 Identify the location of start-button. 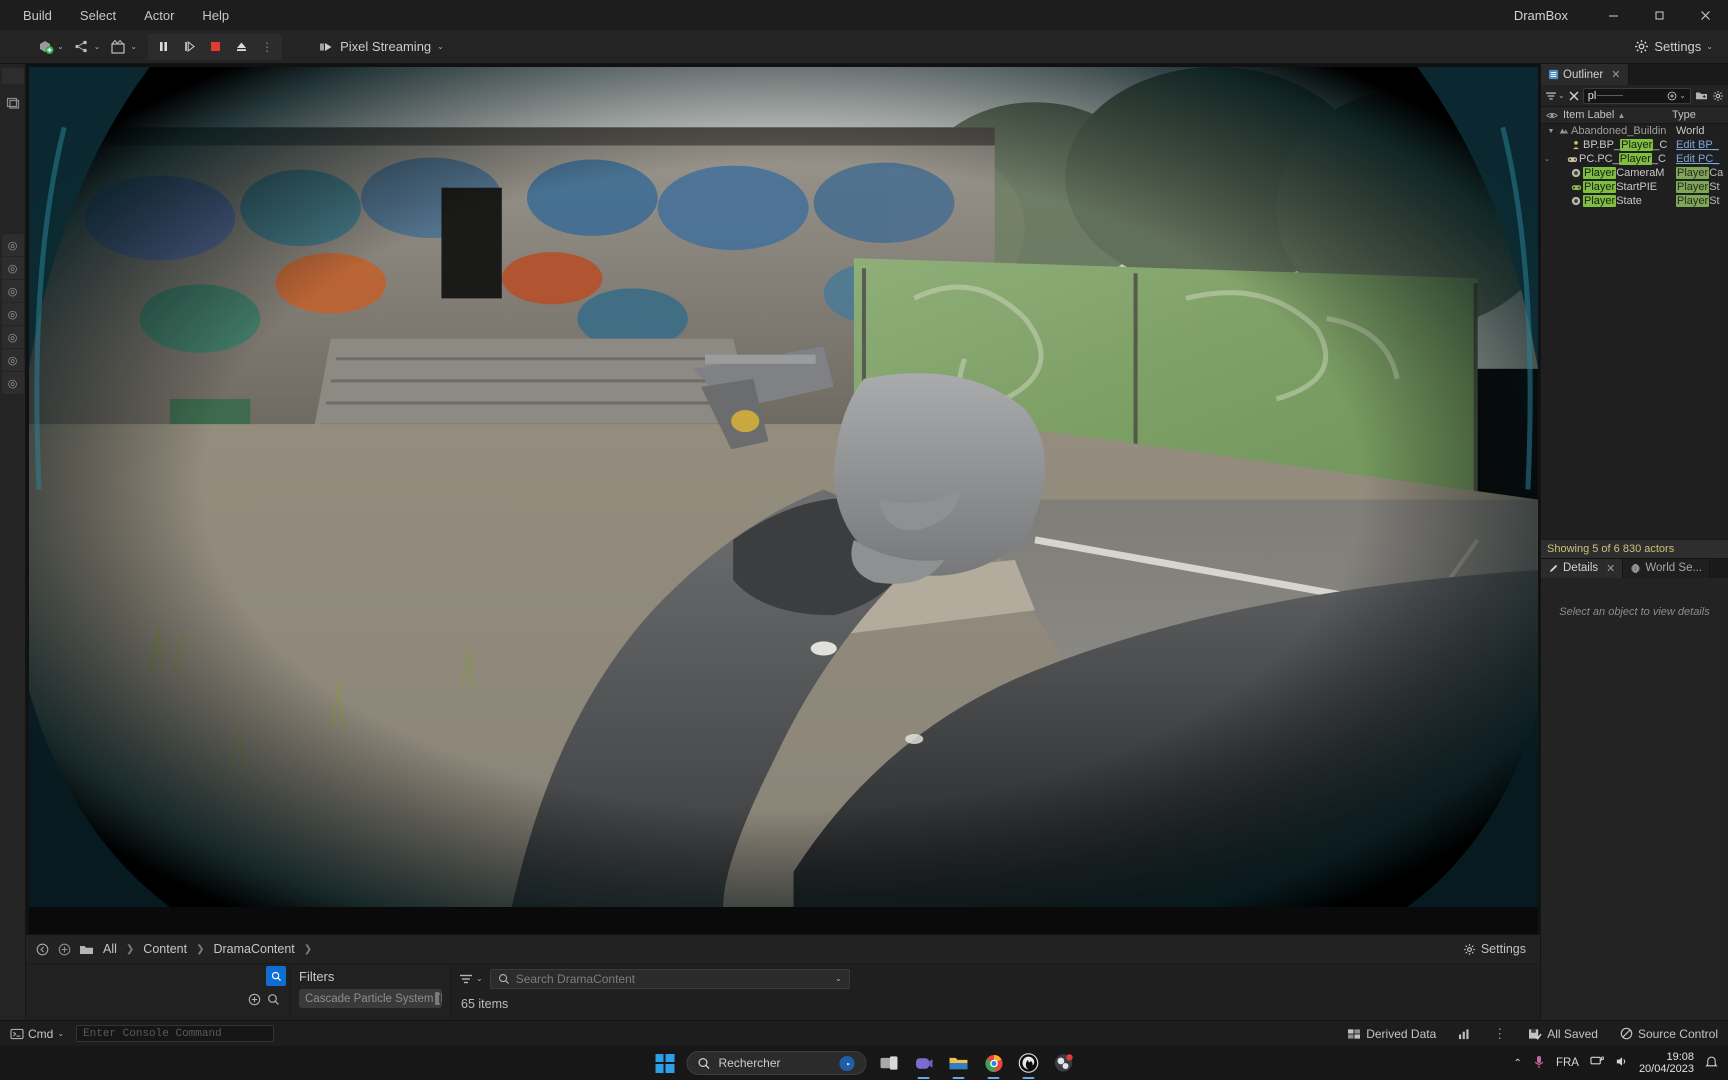
(665, 1063).